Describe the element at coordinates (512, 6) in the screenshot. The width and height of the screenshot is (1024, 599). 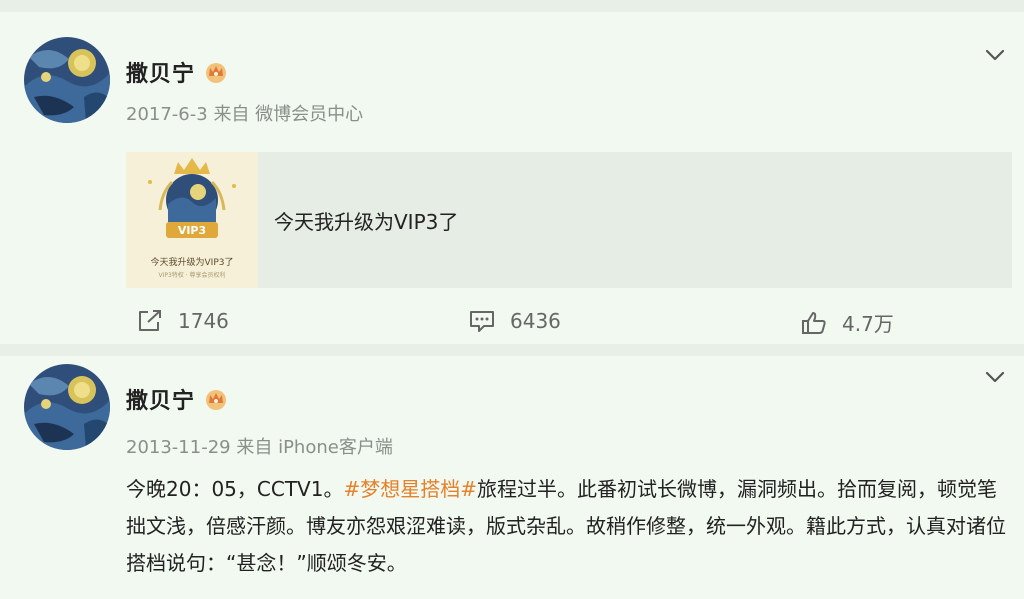
I see `feed-gap` at that location.